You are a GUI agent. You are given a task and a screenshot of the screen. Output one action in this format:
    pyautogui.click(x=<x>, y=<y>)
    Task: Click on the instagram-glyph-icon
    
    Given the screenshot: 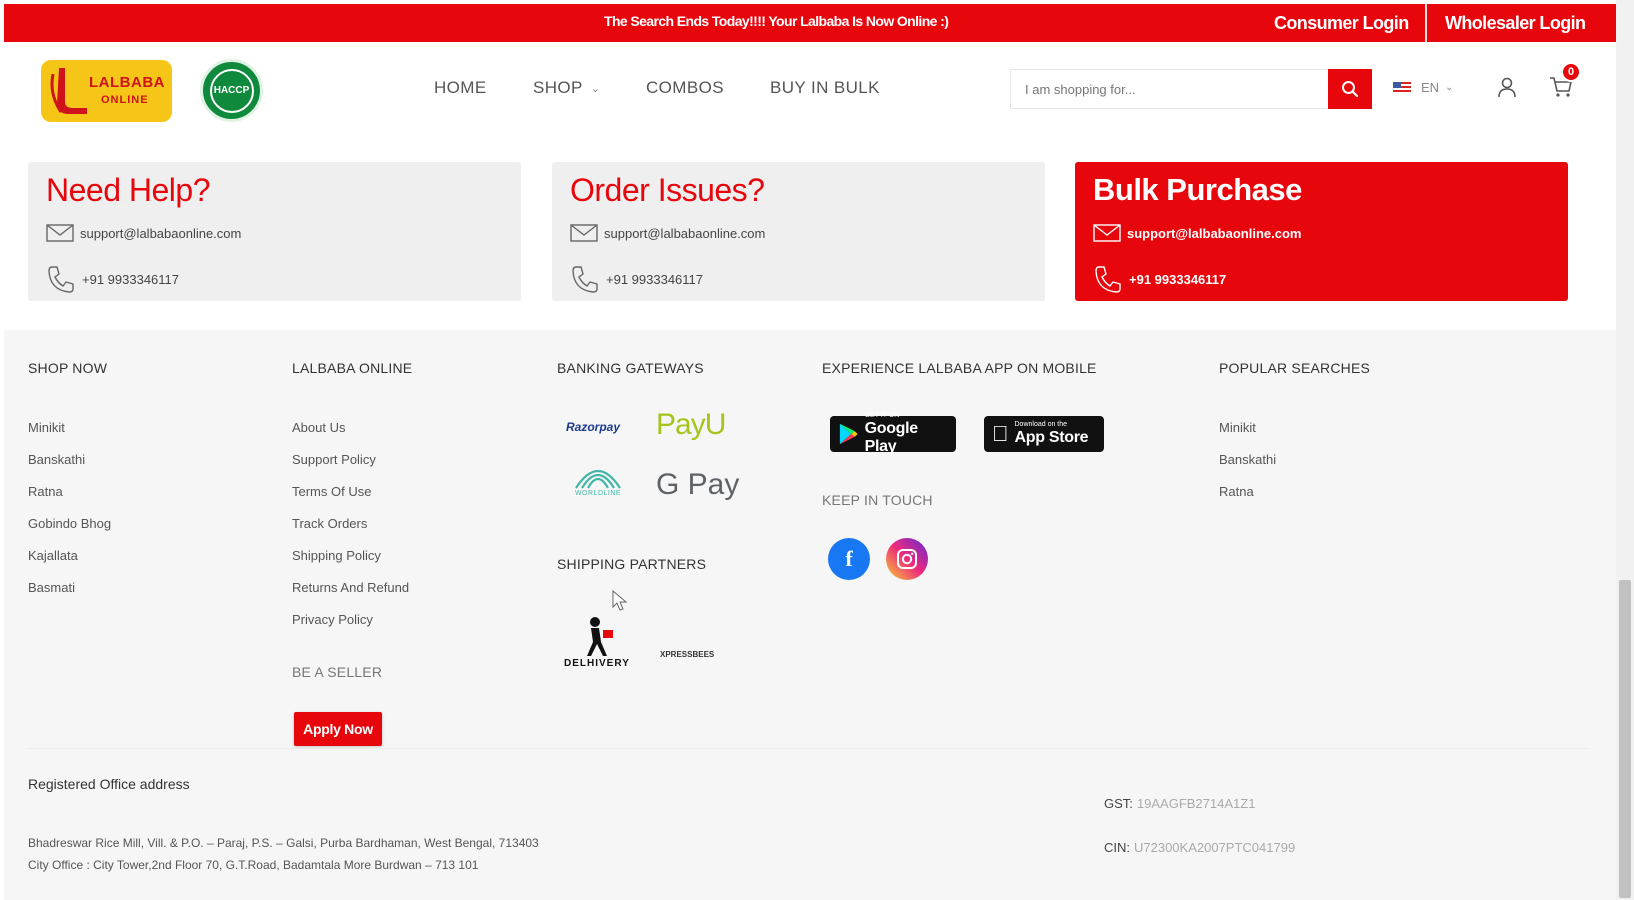 What is the action you would take?
    pyautogui.click(x=907, y=559)
    